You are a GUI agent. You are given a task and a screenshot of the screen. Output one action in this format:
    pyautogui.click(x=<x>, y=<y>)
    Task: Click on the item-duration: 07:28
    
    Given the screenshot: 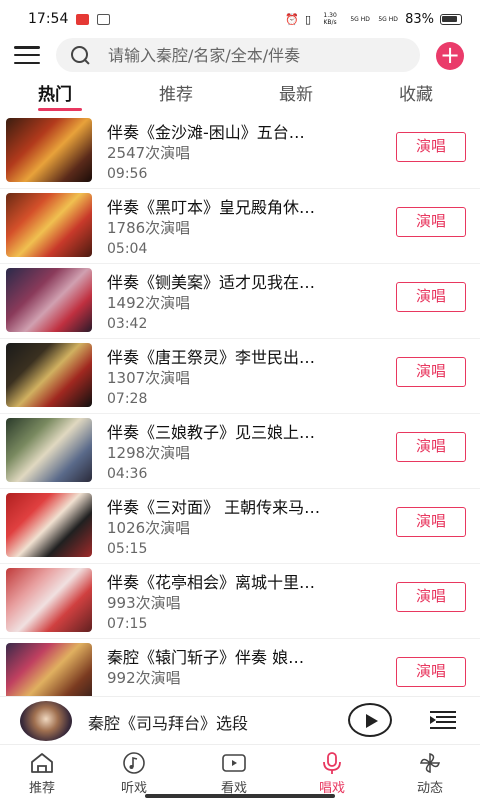 What is the action you would take?
    pyautogui.click(x=127, y=399)
    